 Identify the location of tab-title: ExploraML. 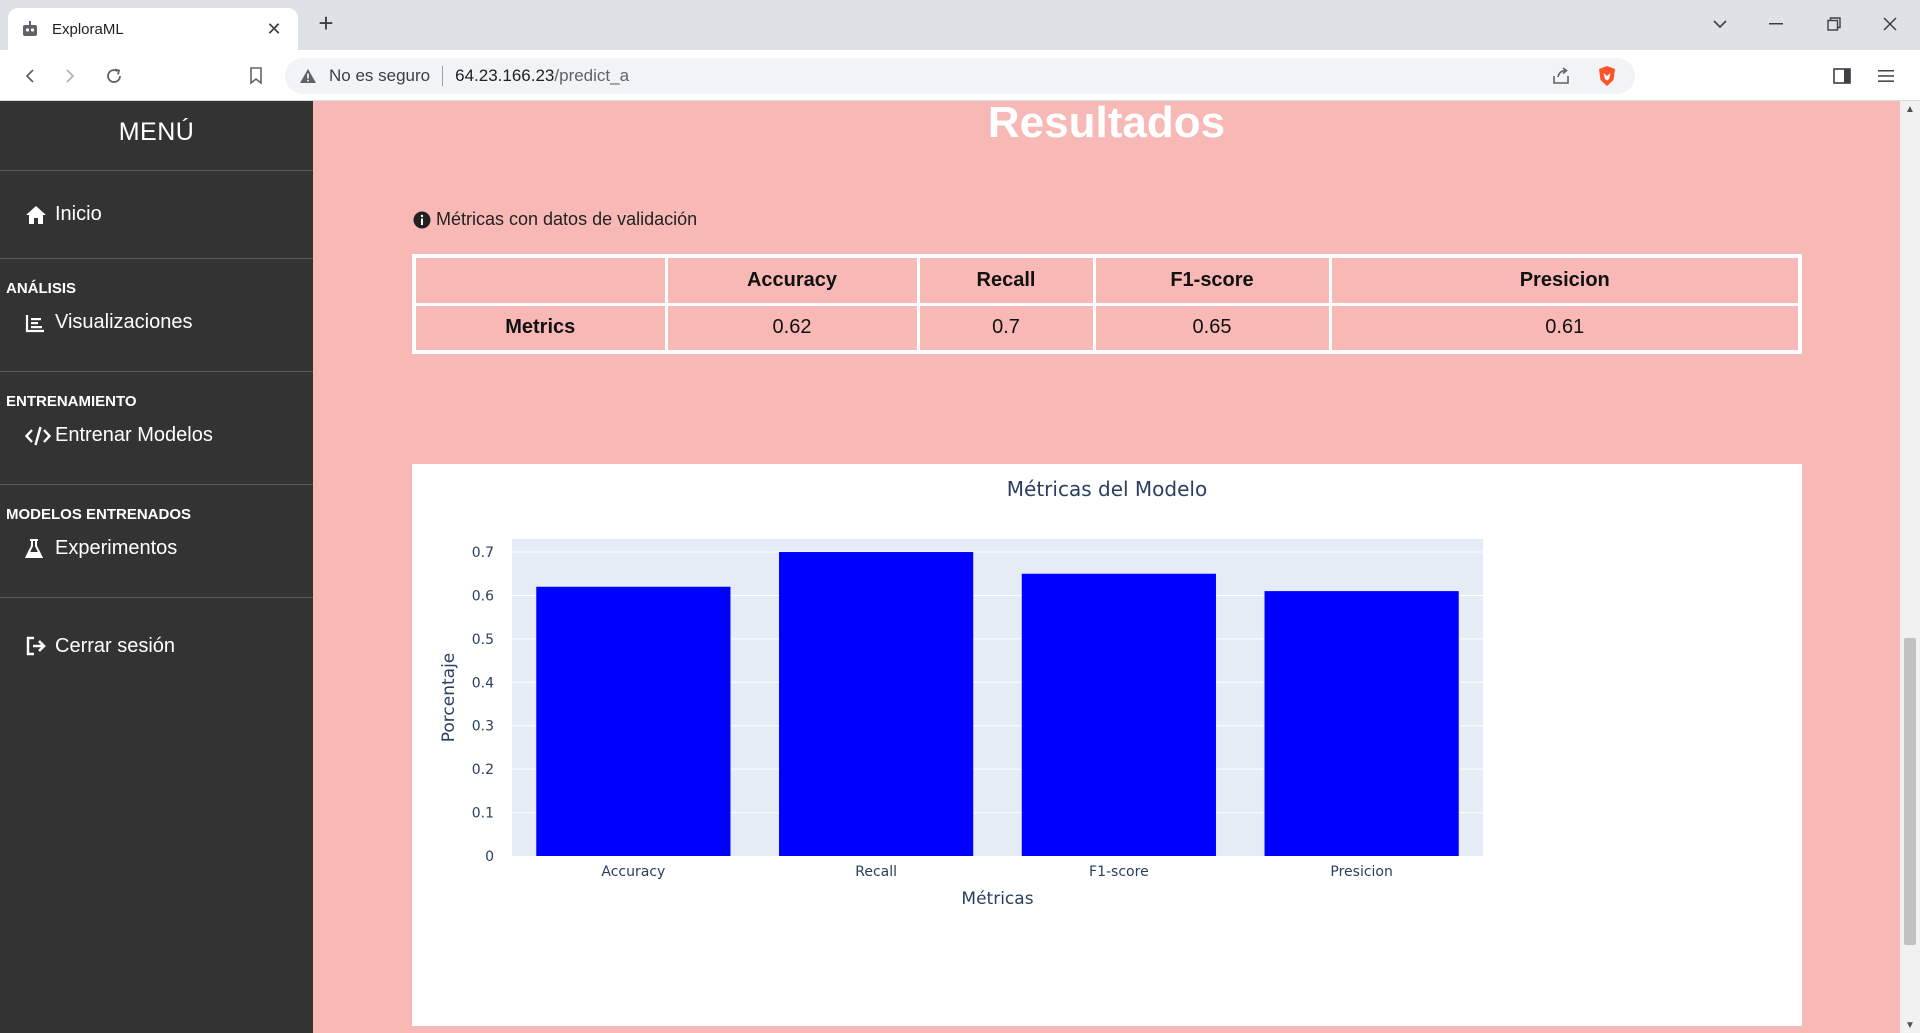
(88, 29).